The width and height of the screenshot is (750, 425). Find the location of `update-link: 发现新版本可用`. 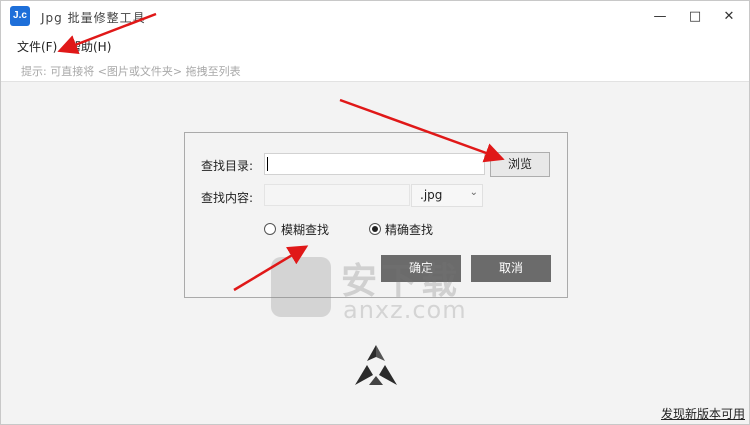

update-link: 发现新版本可用 is located at coordinates (703, 413).